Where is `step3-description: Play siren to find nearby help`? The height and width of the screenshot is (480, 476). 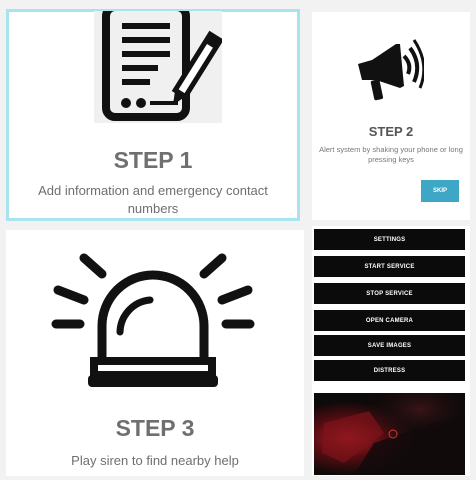 step3-description: Play siren to find nearby help is located at coordinates (155, 460).